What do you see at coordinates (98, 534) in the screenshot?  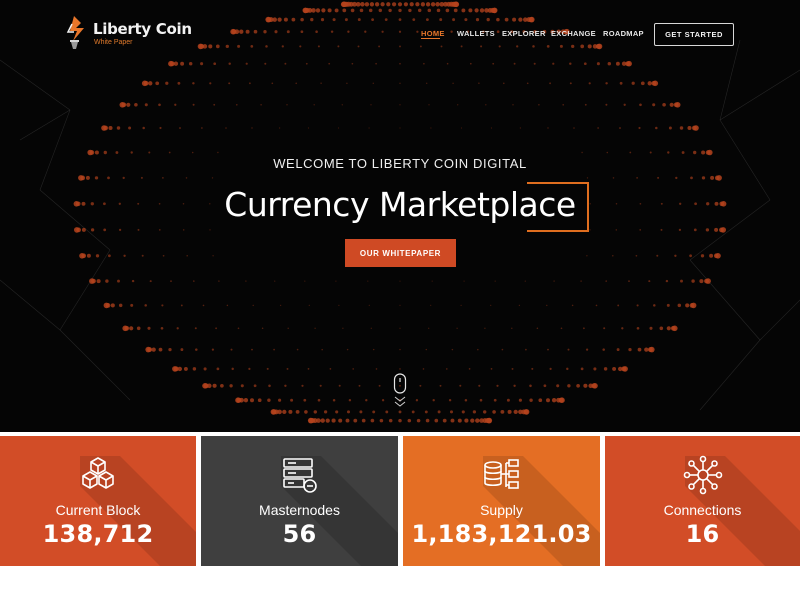 I see `stat-value: 138,712` at bounding box center [98, 534].